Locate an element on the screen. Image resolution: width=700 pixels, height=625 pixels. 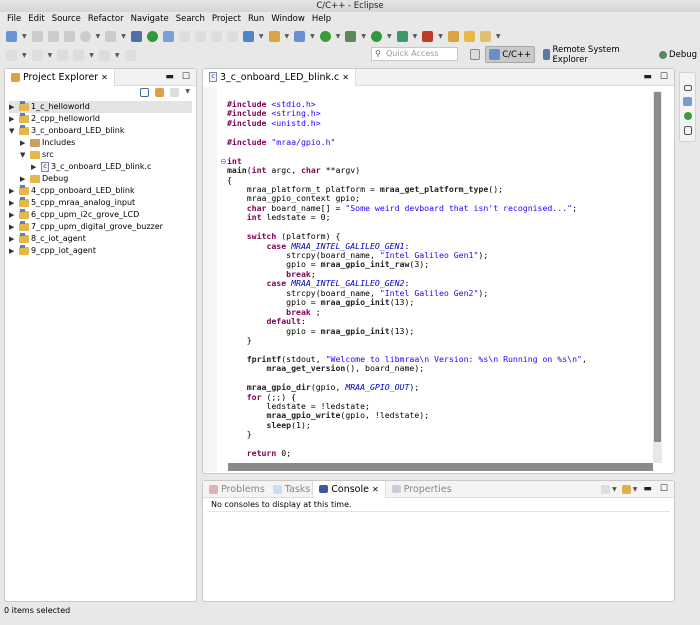
vertical-scrollbar is located at coordinates (657, 277).